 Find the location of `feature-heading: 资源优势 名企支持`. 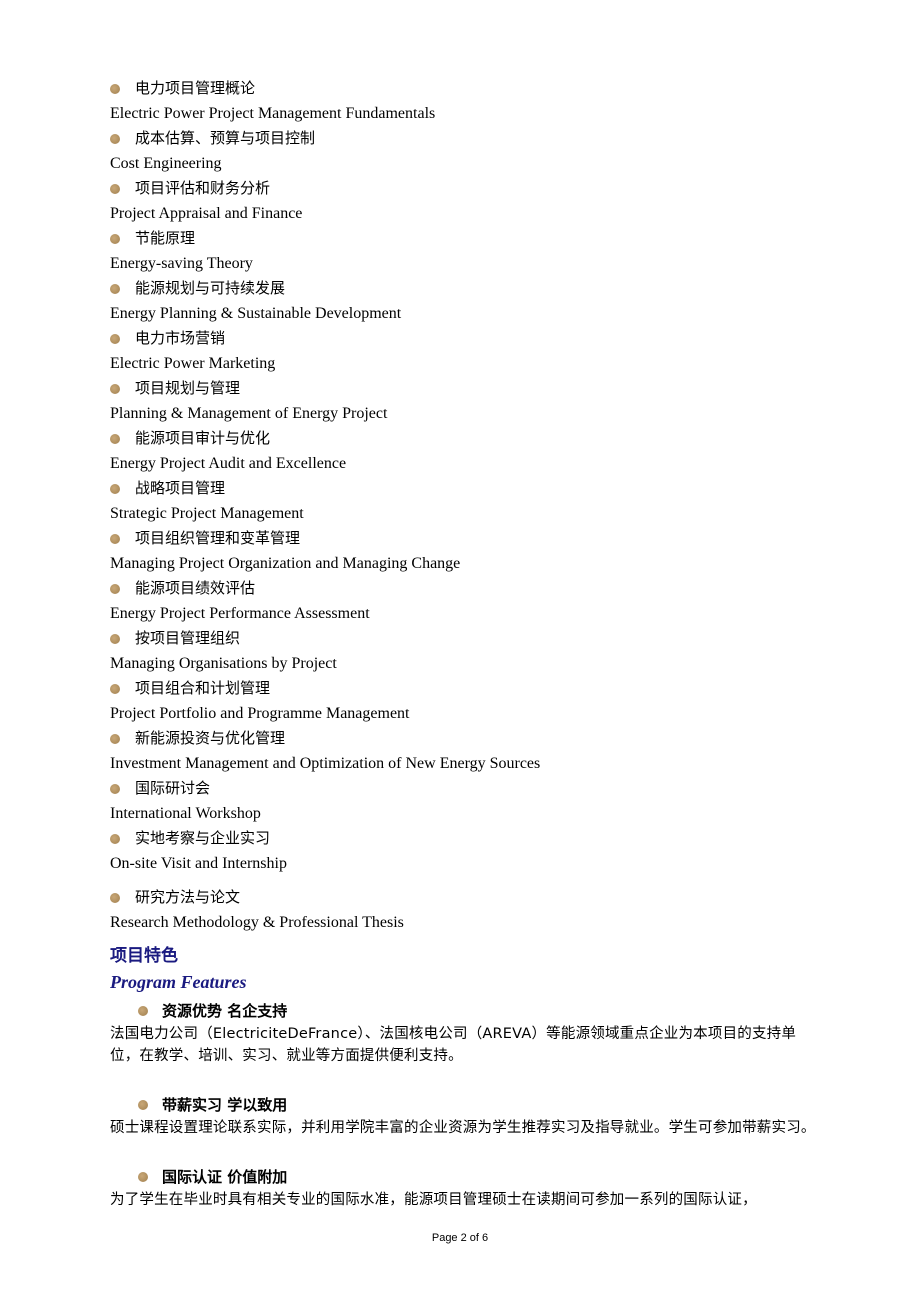

feature-heading: 资源优势 名企支持 is located at coordinates (225, 1011).